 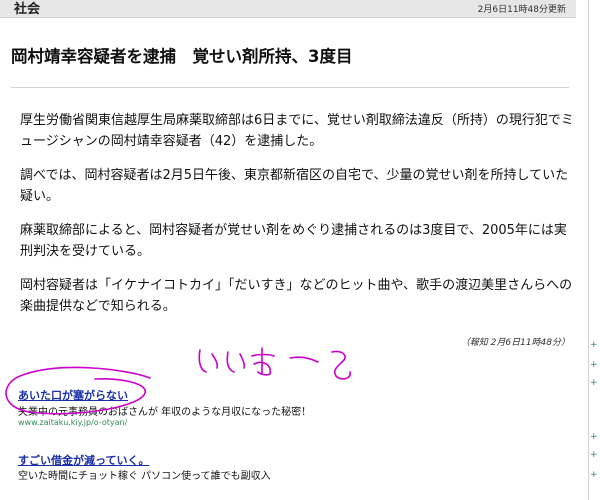 I want to click on ad-2-title-link: すごい借金が減っていく。, so click(x=83, y=460).